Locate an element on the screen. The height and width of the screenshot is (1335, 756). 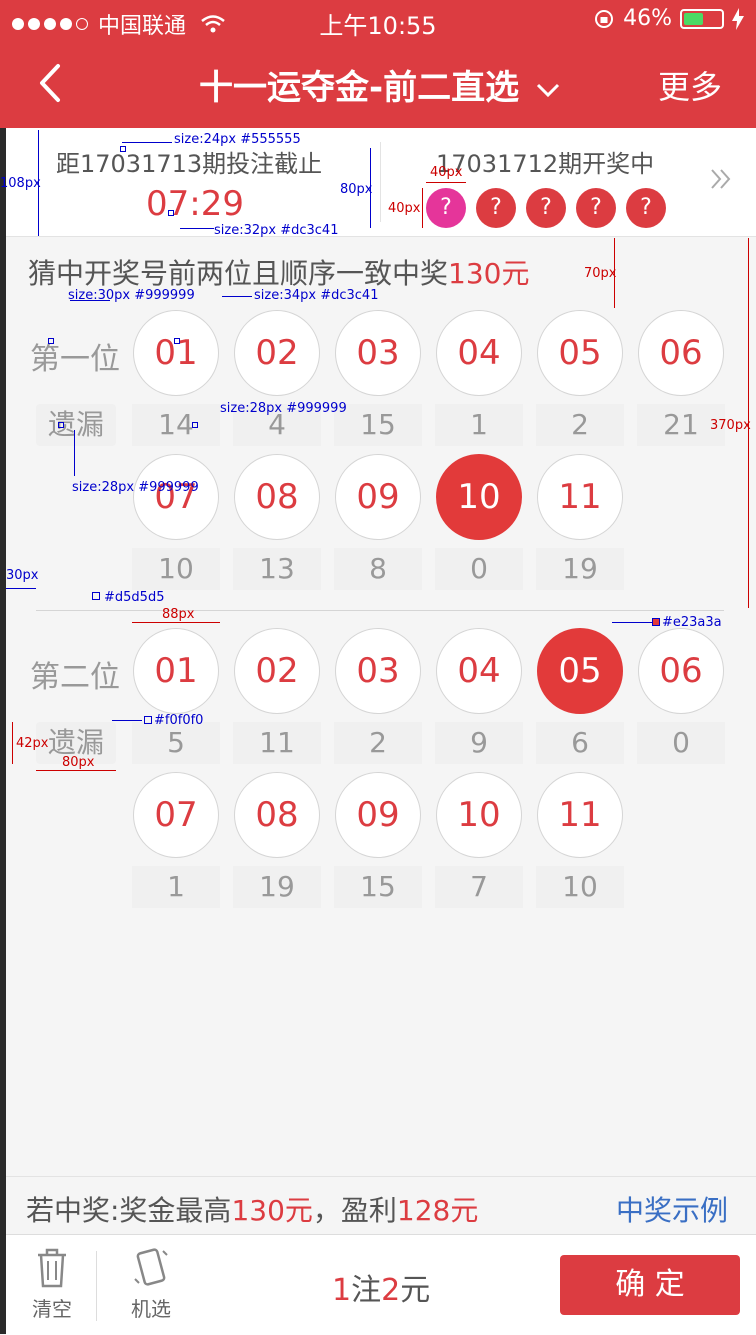
nav-bar: 十一运夺金-前二直选 更多 is located at coordinates (378, 84).